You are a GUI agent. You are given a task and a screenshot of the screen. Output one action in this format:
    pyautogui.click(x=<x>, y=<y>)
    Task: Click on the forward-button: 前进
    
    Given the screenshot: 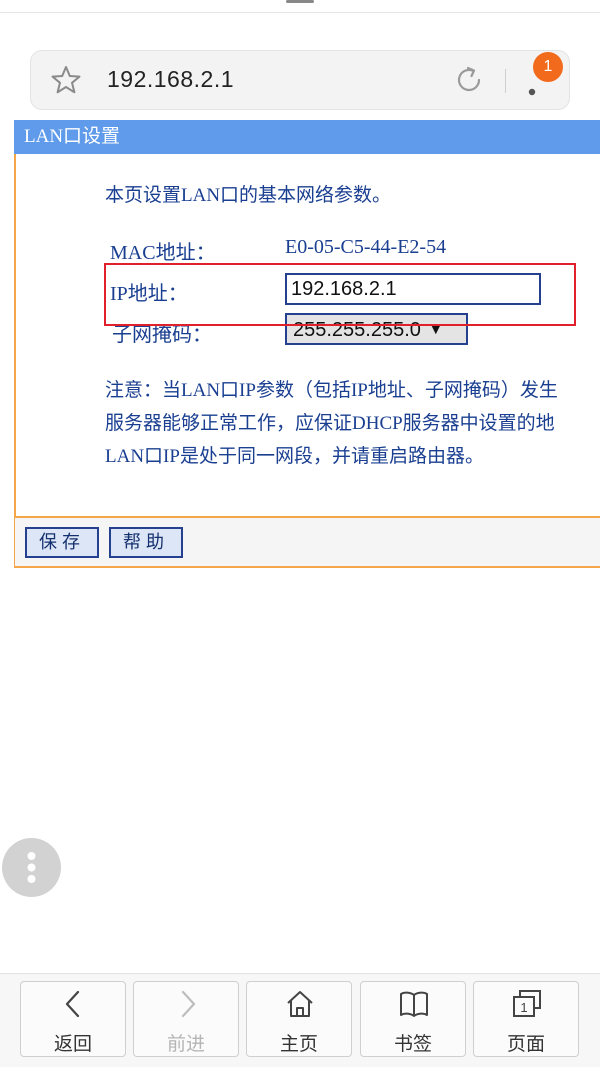 What is the action you would take?
    pyautogui.click(x=186, y=1019)
    